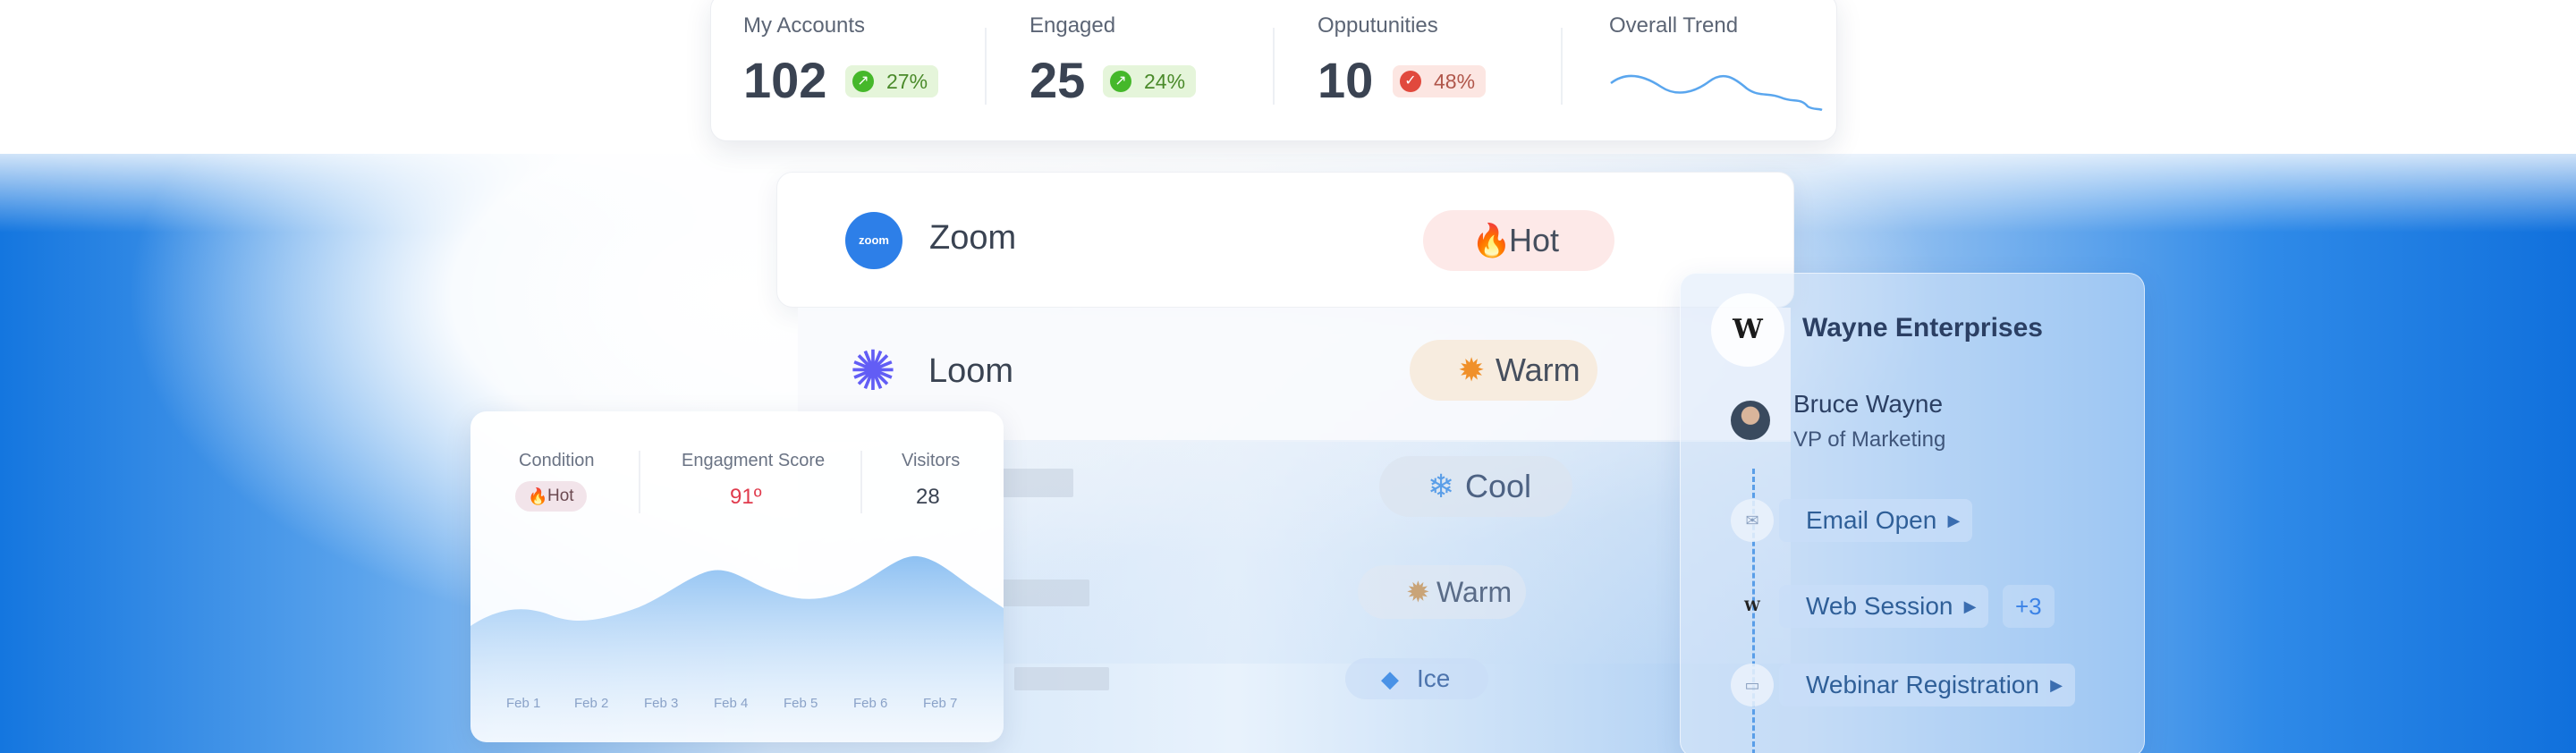 The width and height of the screenshot is (2576, 753). I want to click on change-value: 27%, so click(907, 81).